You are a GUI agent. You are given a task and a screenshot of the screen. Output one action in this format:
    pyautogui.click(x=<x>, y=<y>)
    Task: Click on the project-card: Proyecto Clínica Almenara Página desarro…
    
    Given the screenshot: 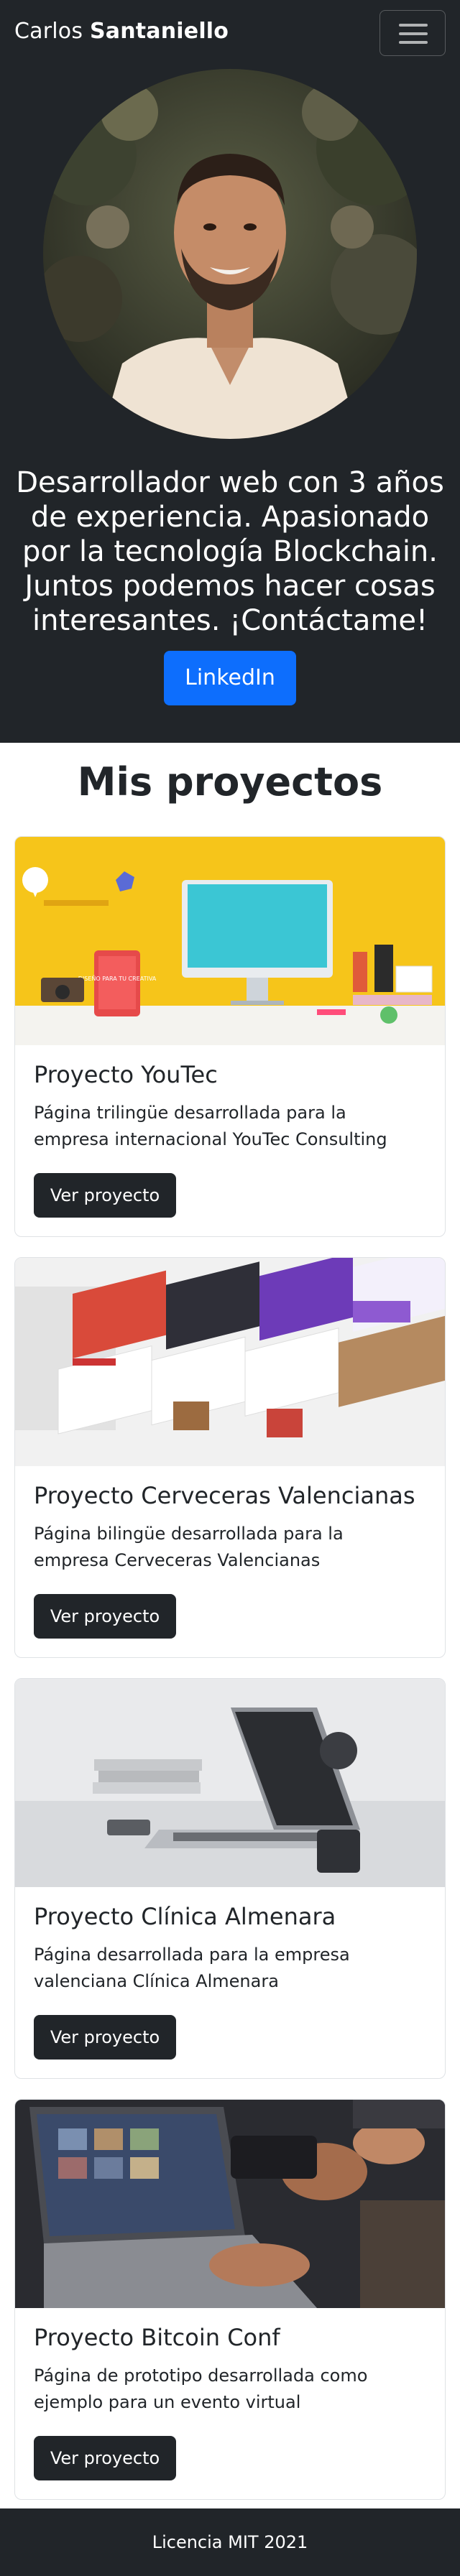 What is the action you would take?
    pyautogui.click(x=230, y=1878)
    